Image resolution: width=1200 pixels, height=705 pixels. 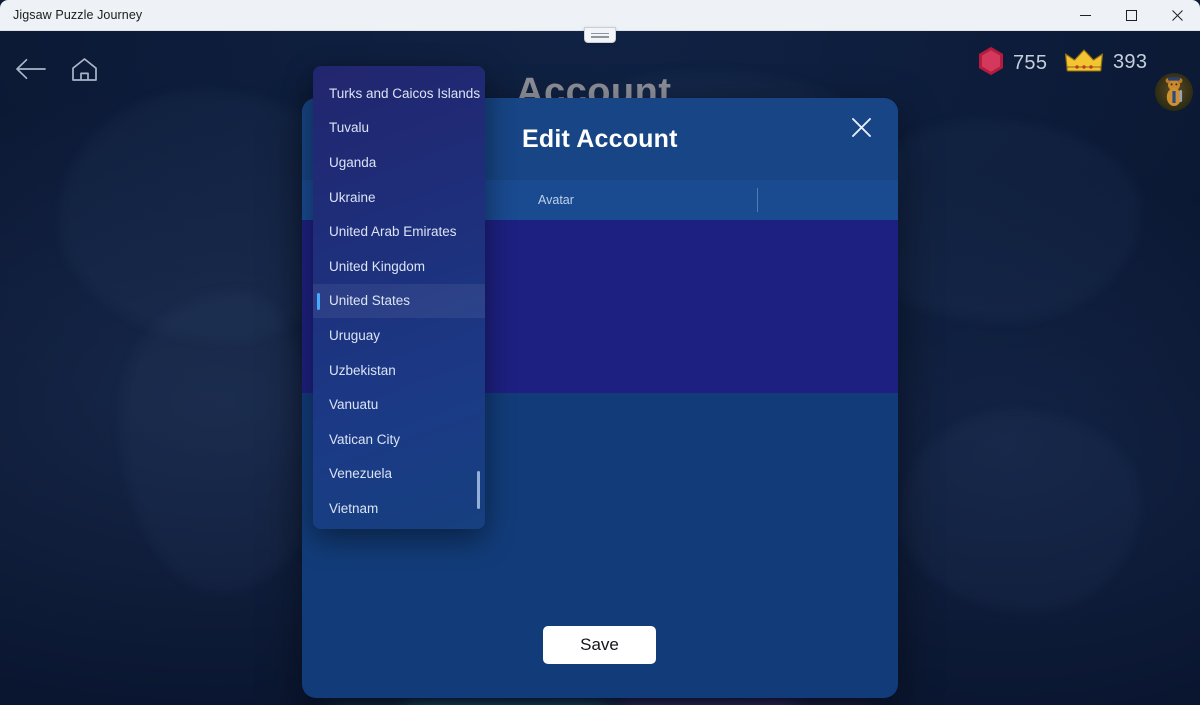 I want to click on window-controls, so click(x=1131, y=15).